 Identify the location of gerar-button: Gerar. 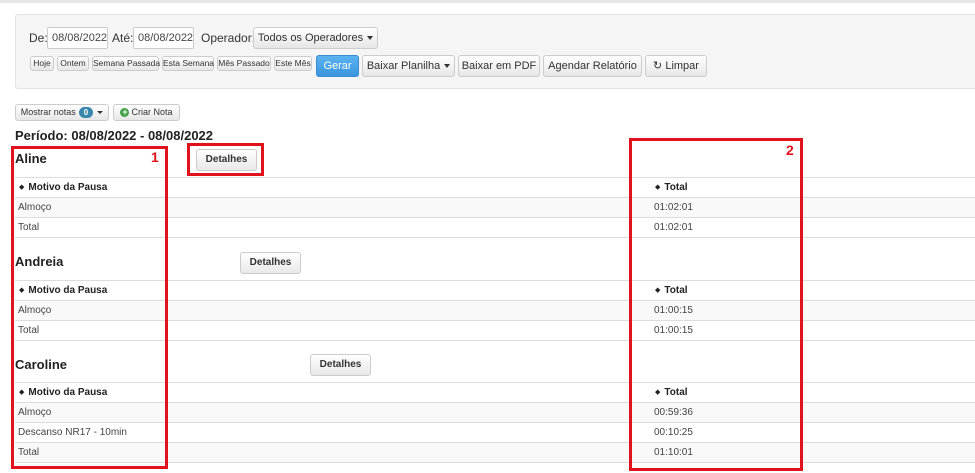
(337, 66).